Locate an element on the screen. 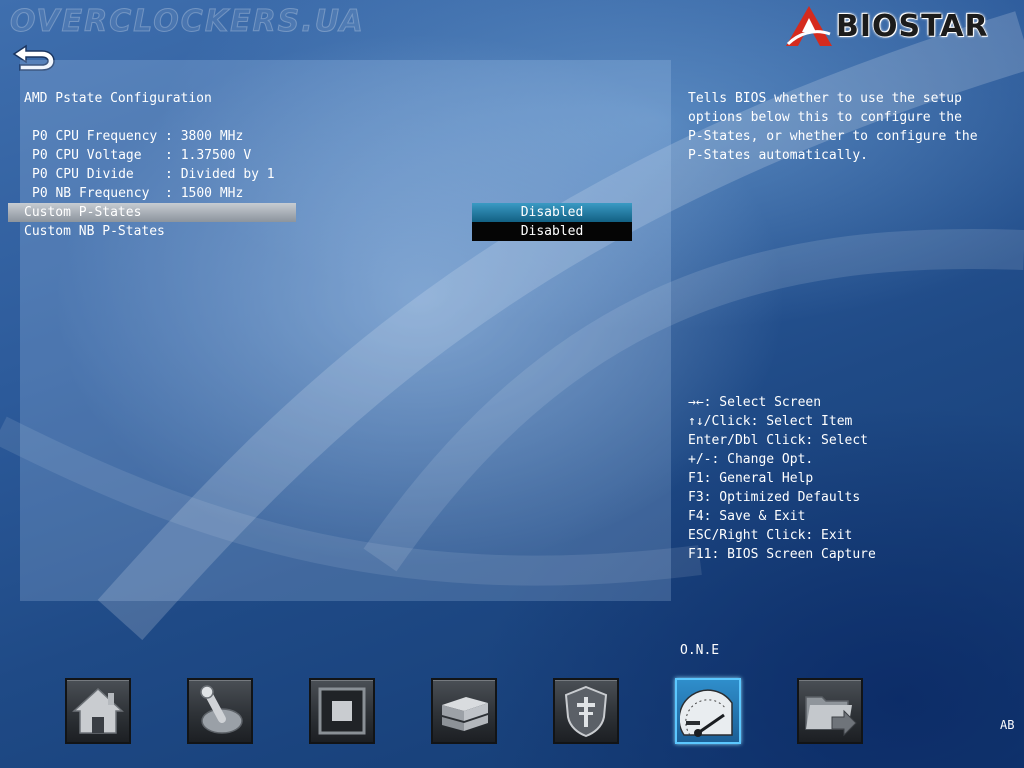 This screenshot has height=768, width=1024. dock-overclock-button is located at coordinates (220, 711).